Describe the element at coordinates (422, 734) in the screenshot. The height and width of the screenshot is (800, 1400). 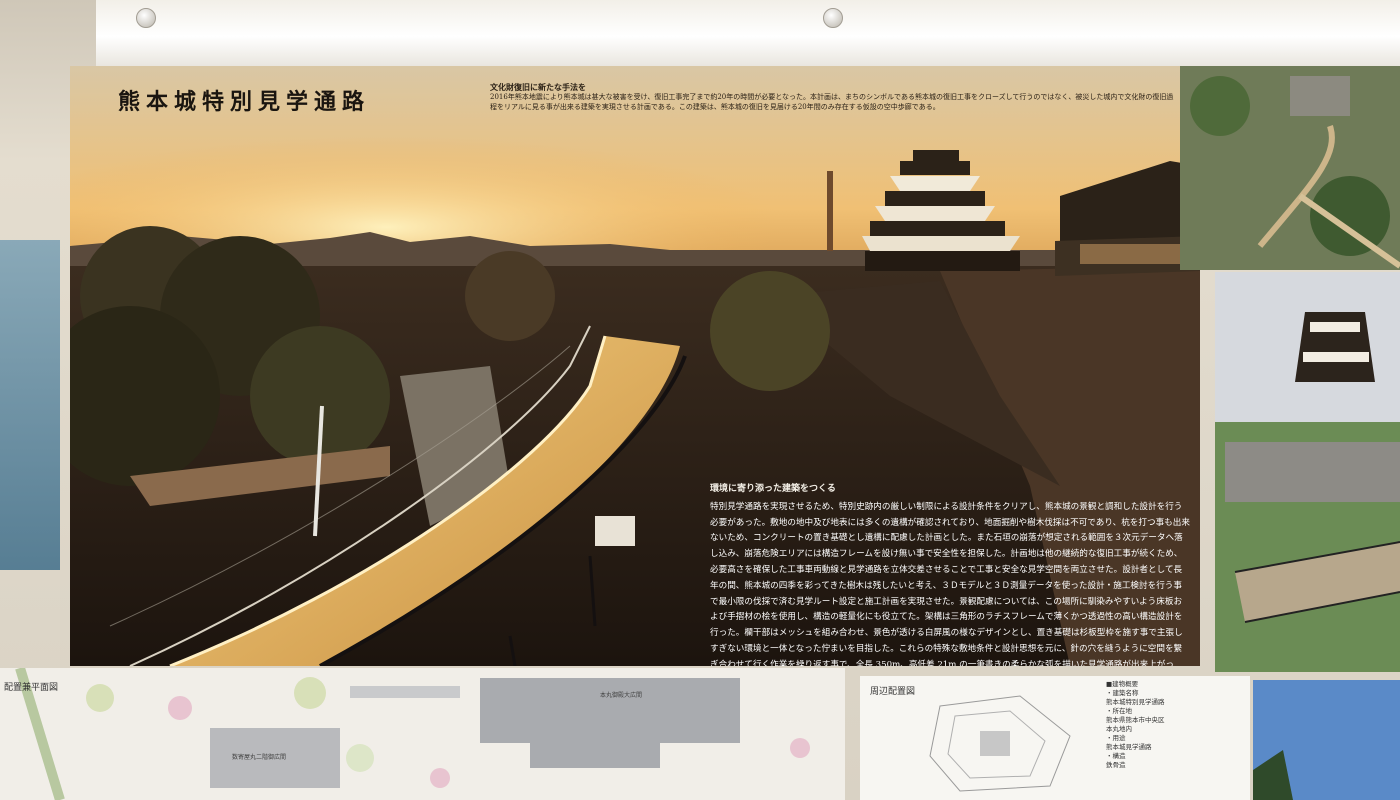
I see `site-floor-plan: 配置兼平面図 本丸御殿大広間 数寄屋丸二階御広間` at that location.